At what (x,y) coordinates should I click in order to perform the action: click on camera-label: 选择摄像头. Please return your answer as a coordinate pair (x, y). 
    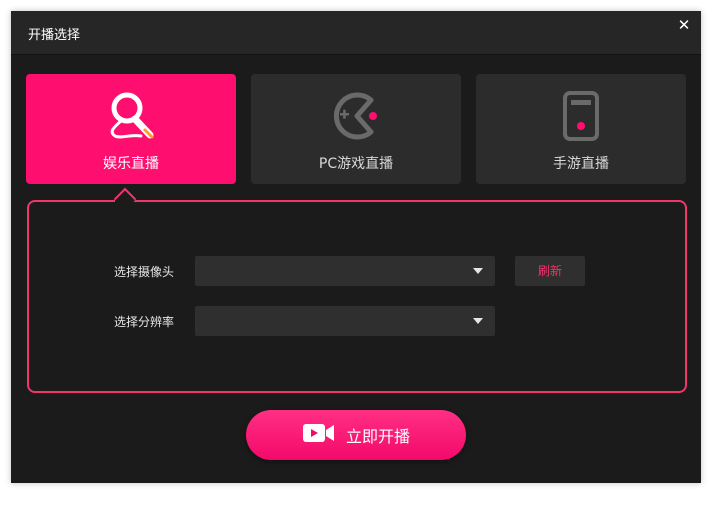
    Looking at the image, I should click on (144, 272).